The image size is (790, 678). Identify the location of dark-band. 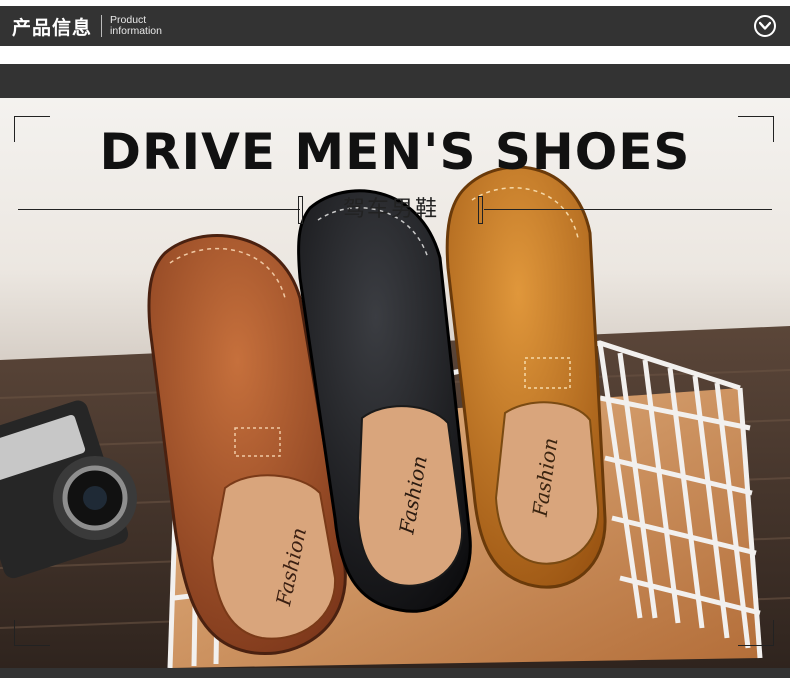
(395, 81).